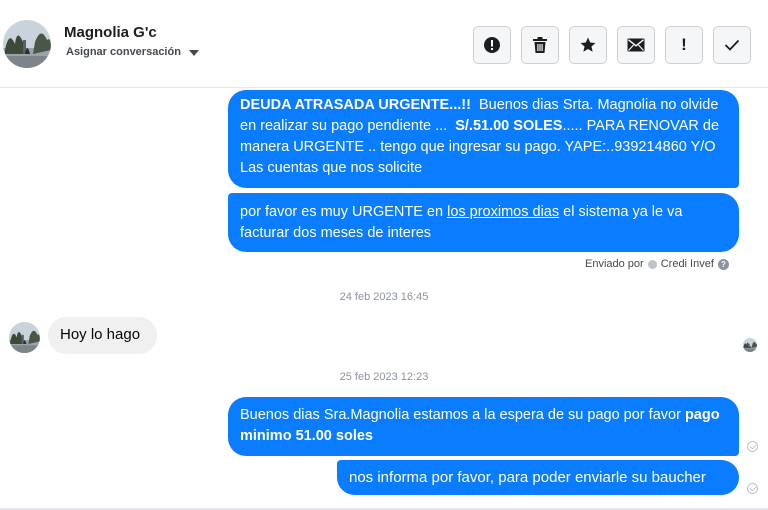 The width and height of the screenshot is (768, 510). I want to click on star-icon, so click(588, 44).